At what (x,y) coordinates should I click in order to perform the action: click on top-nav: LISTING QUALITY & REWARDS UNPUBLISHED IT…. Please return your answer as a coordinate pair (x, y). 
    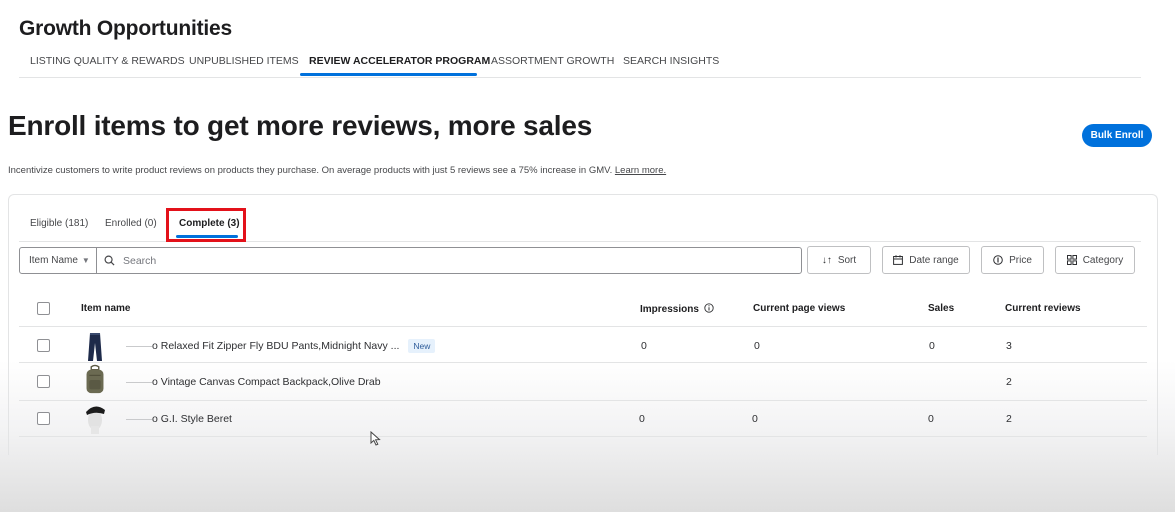
    Looking at the image, I should click on (580, 63).